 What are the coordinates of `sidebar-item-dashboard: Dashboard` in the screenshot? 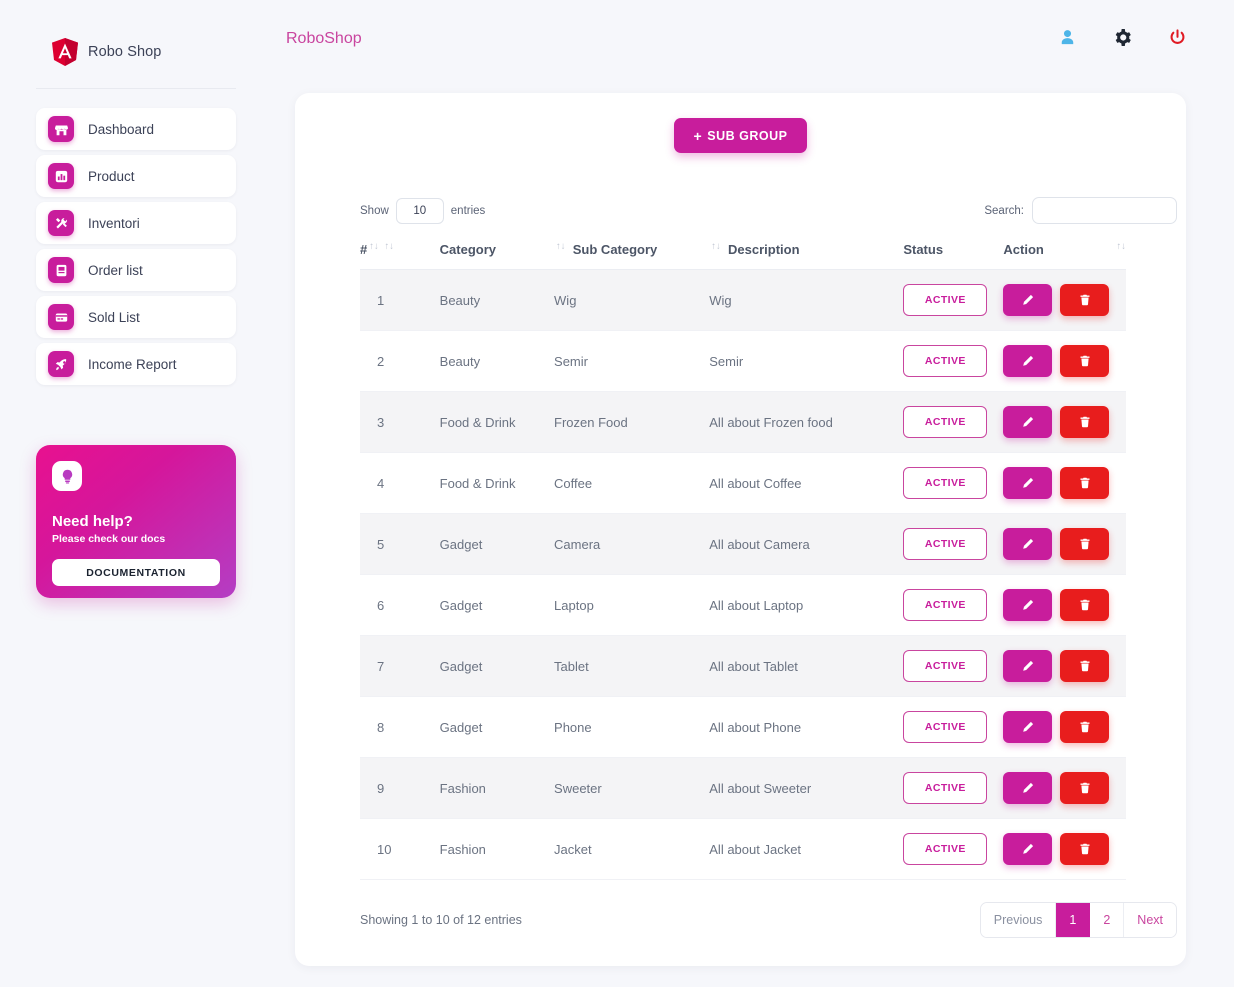 It's located at (136, 129).